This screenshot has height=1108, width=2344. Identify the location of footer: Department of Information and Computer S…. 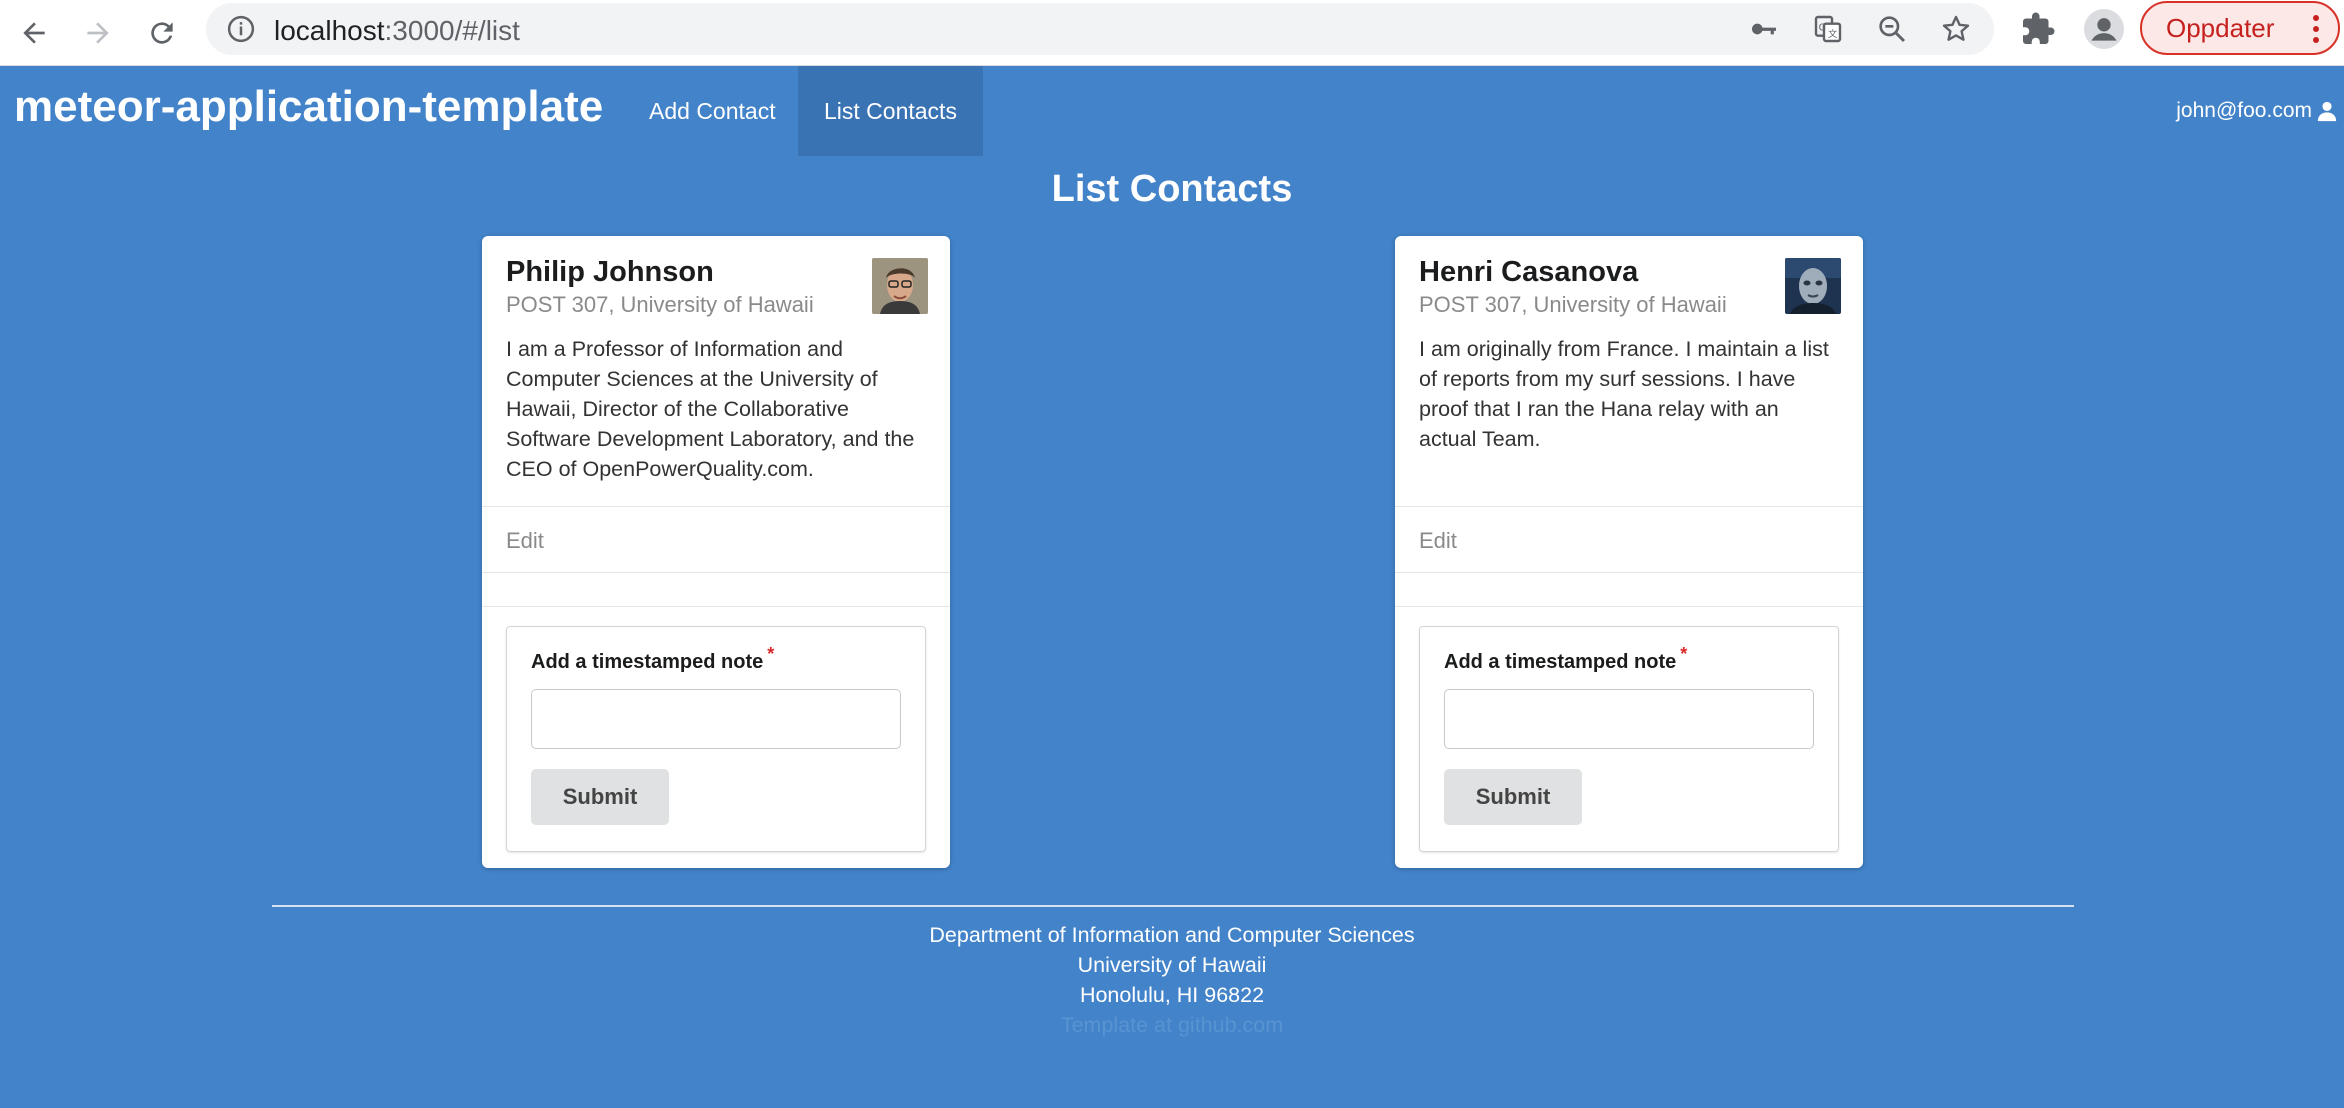
(1172, 980).